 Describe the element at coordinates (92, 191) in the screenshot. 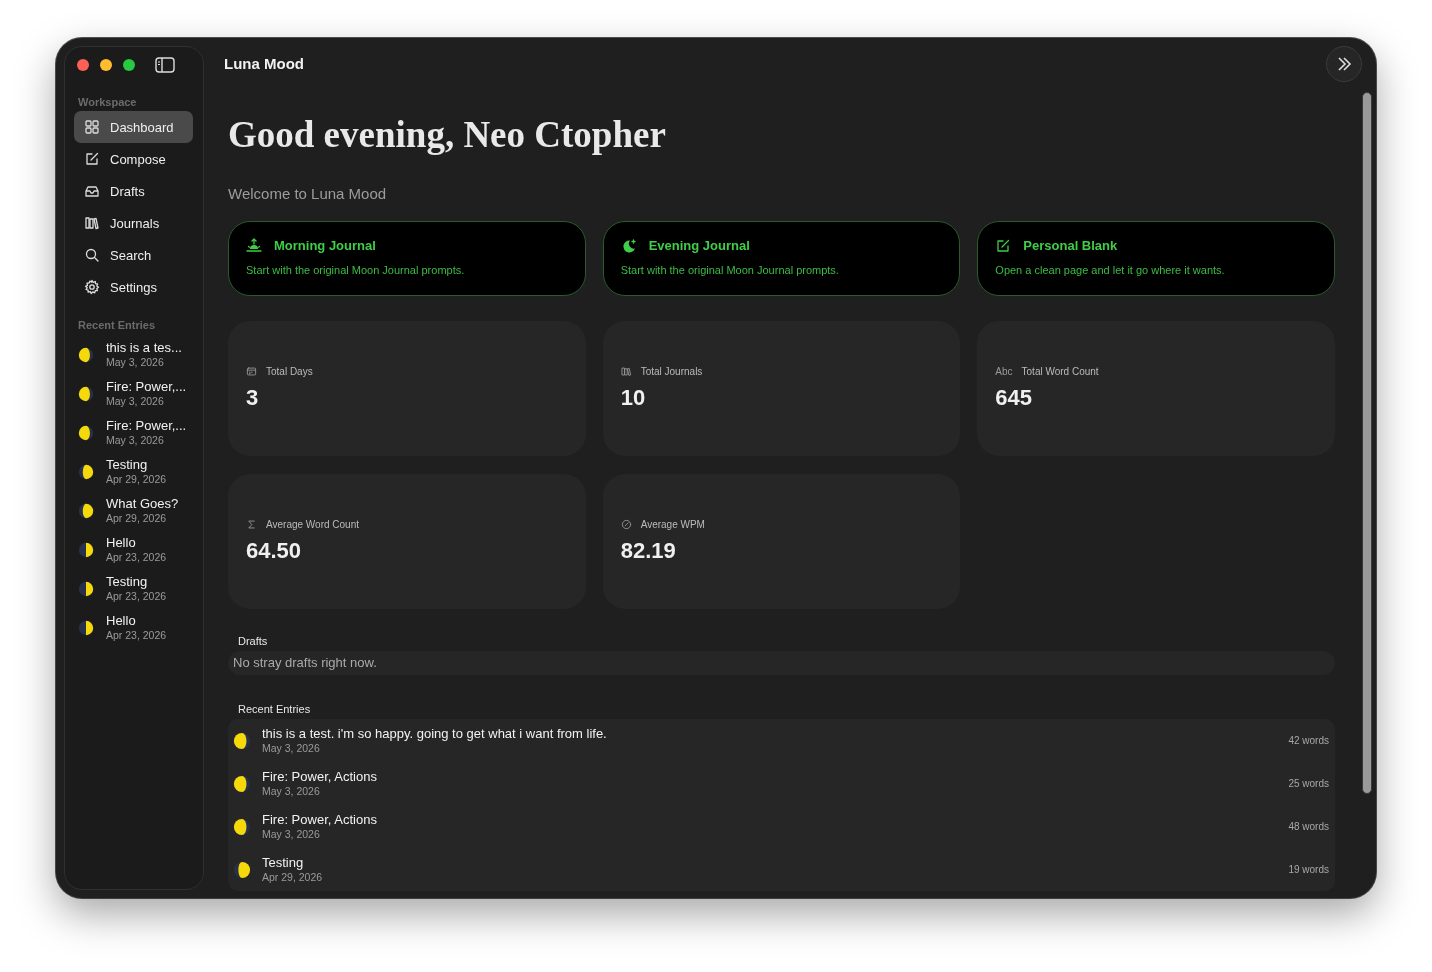

I see `tray-icon` at that location.